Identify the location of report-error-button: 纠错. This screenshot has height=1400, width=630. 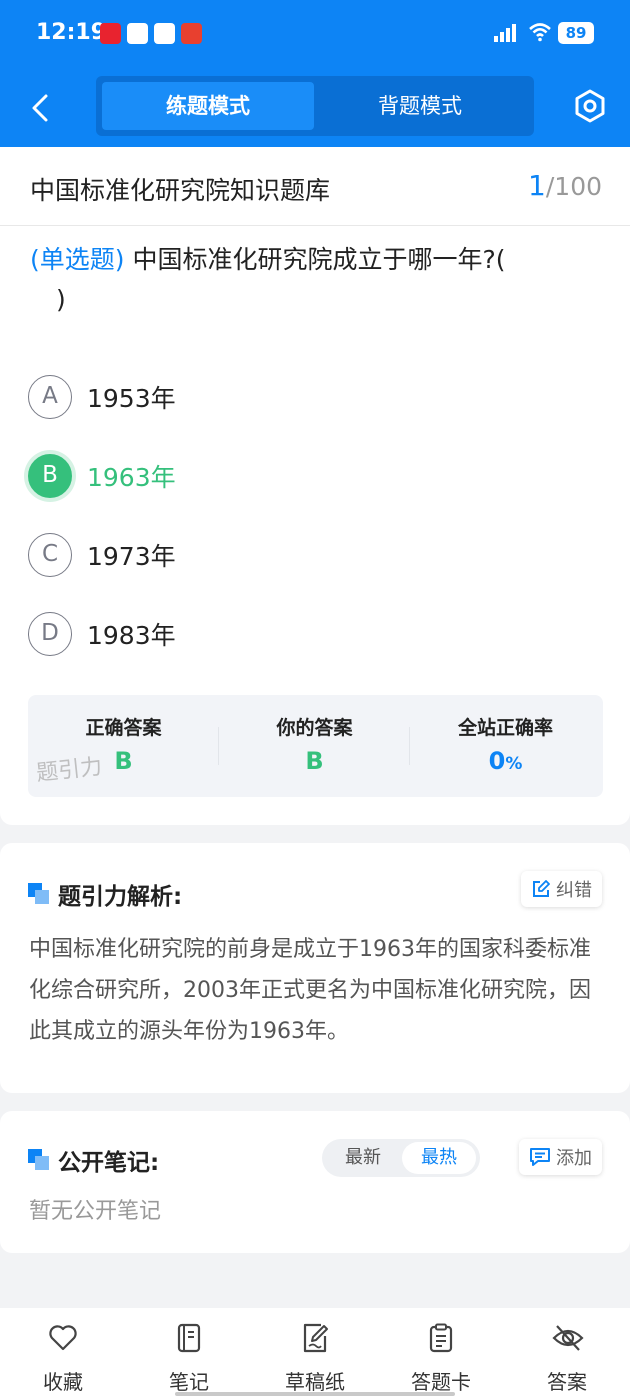
(561, 889).